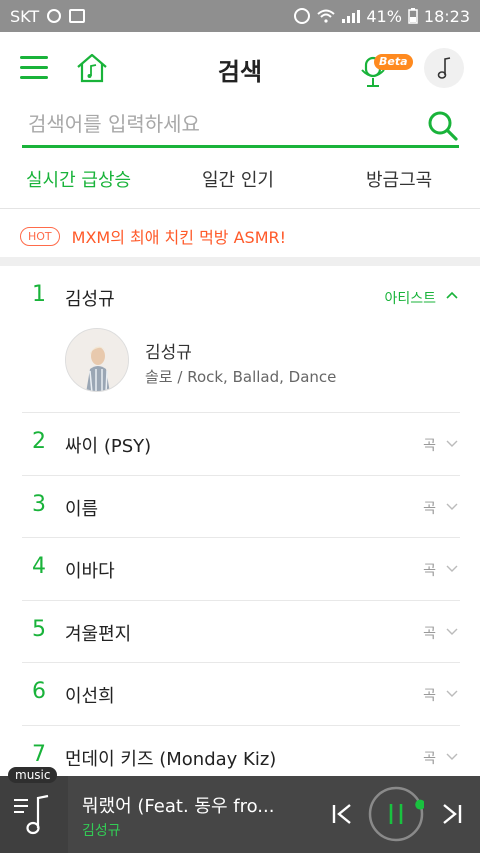  Describe the element at coordinates (446, 16) in the screenshot. I see `clock-label: 18:23` at that location.